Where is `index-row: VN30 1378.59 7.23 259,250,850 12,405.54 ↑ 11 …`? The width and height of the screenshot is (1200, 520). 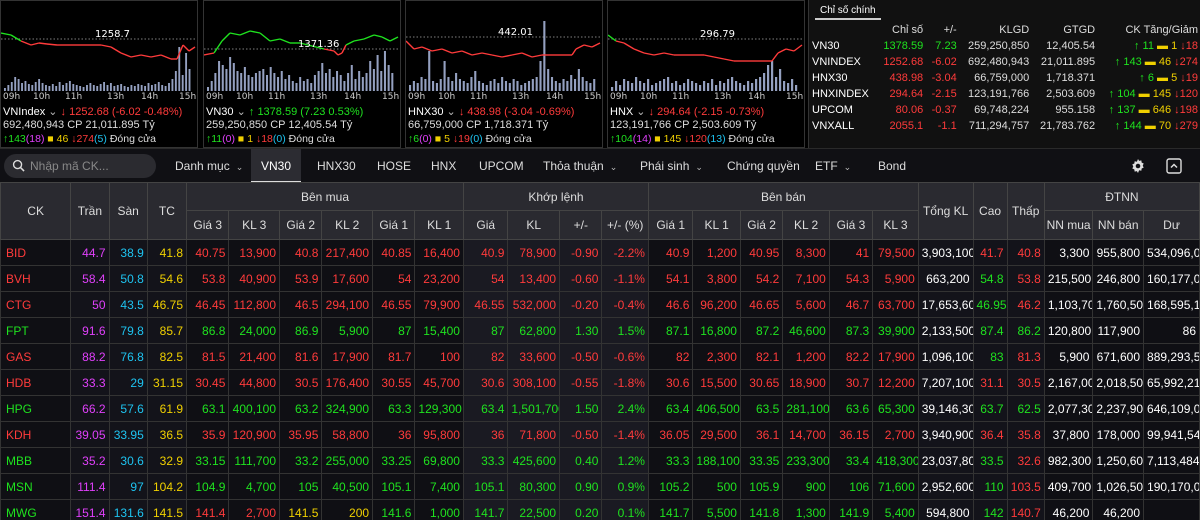
index-row: VN30 1378.59 7.23 259,250,850 12,405.54 ↑ 11 … is located at coordinates (1004, 46).